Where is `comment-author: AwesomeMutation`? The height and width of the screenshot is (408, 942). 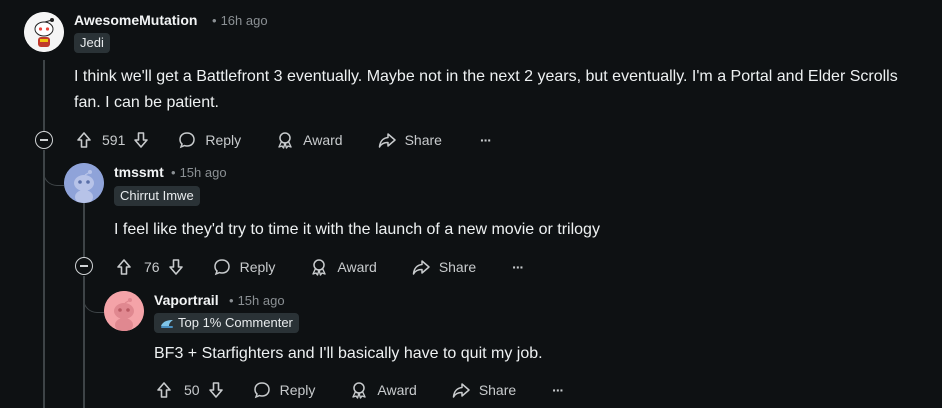 comment-author: AwesomeMutation is located at coordinates (135, 20).